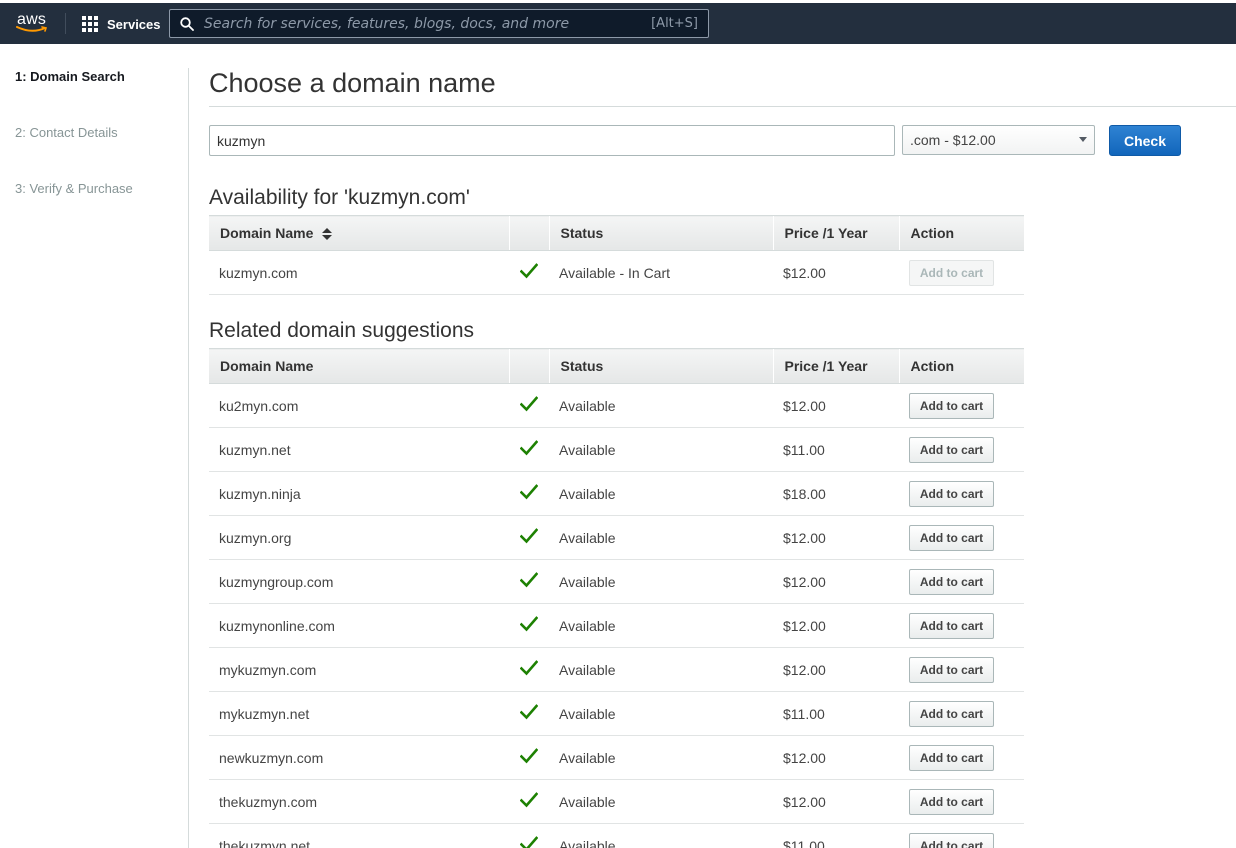  Describe the element at coordinates (342, 330) in the screenshot. I see `suggestions-title: Related domain suggestions` at that location.